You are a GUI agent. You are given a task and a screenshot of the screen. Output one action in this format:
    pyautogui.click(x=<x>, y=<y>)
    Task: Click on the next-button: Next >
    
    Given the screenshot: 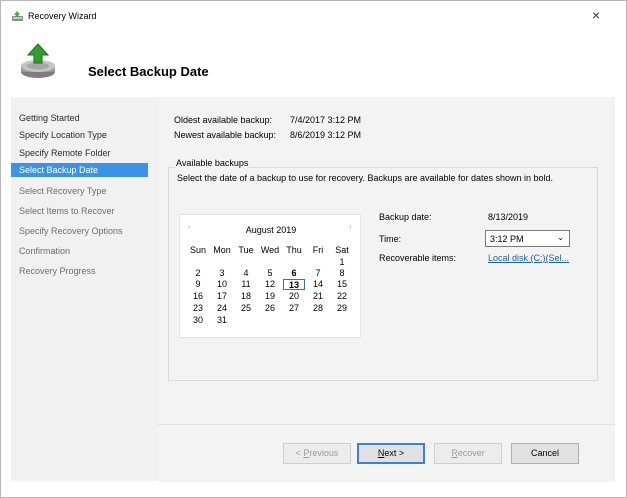 What is the action you would take?
    pyautogui.click(x=391, y=453)
    